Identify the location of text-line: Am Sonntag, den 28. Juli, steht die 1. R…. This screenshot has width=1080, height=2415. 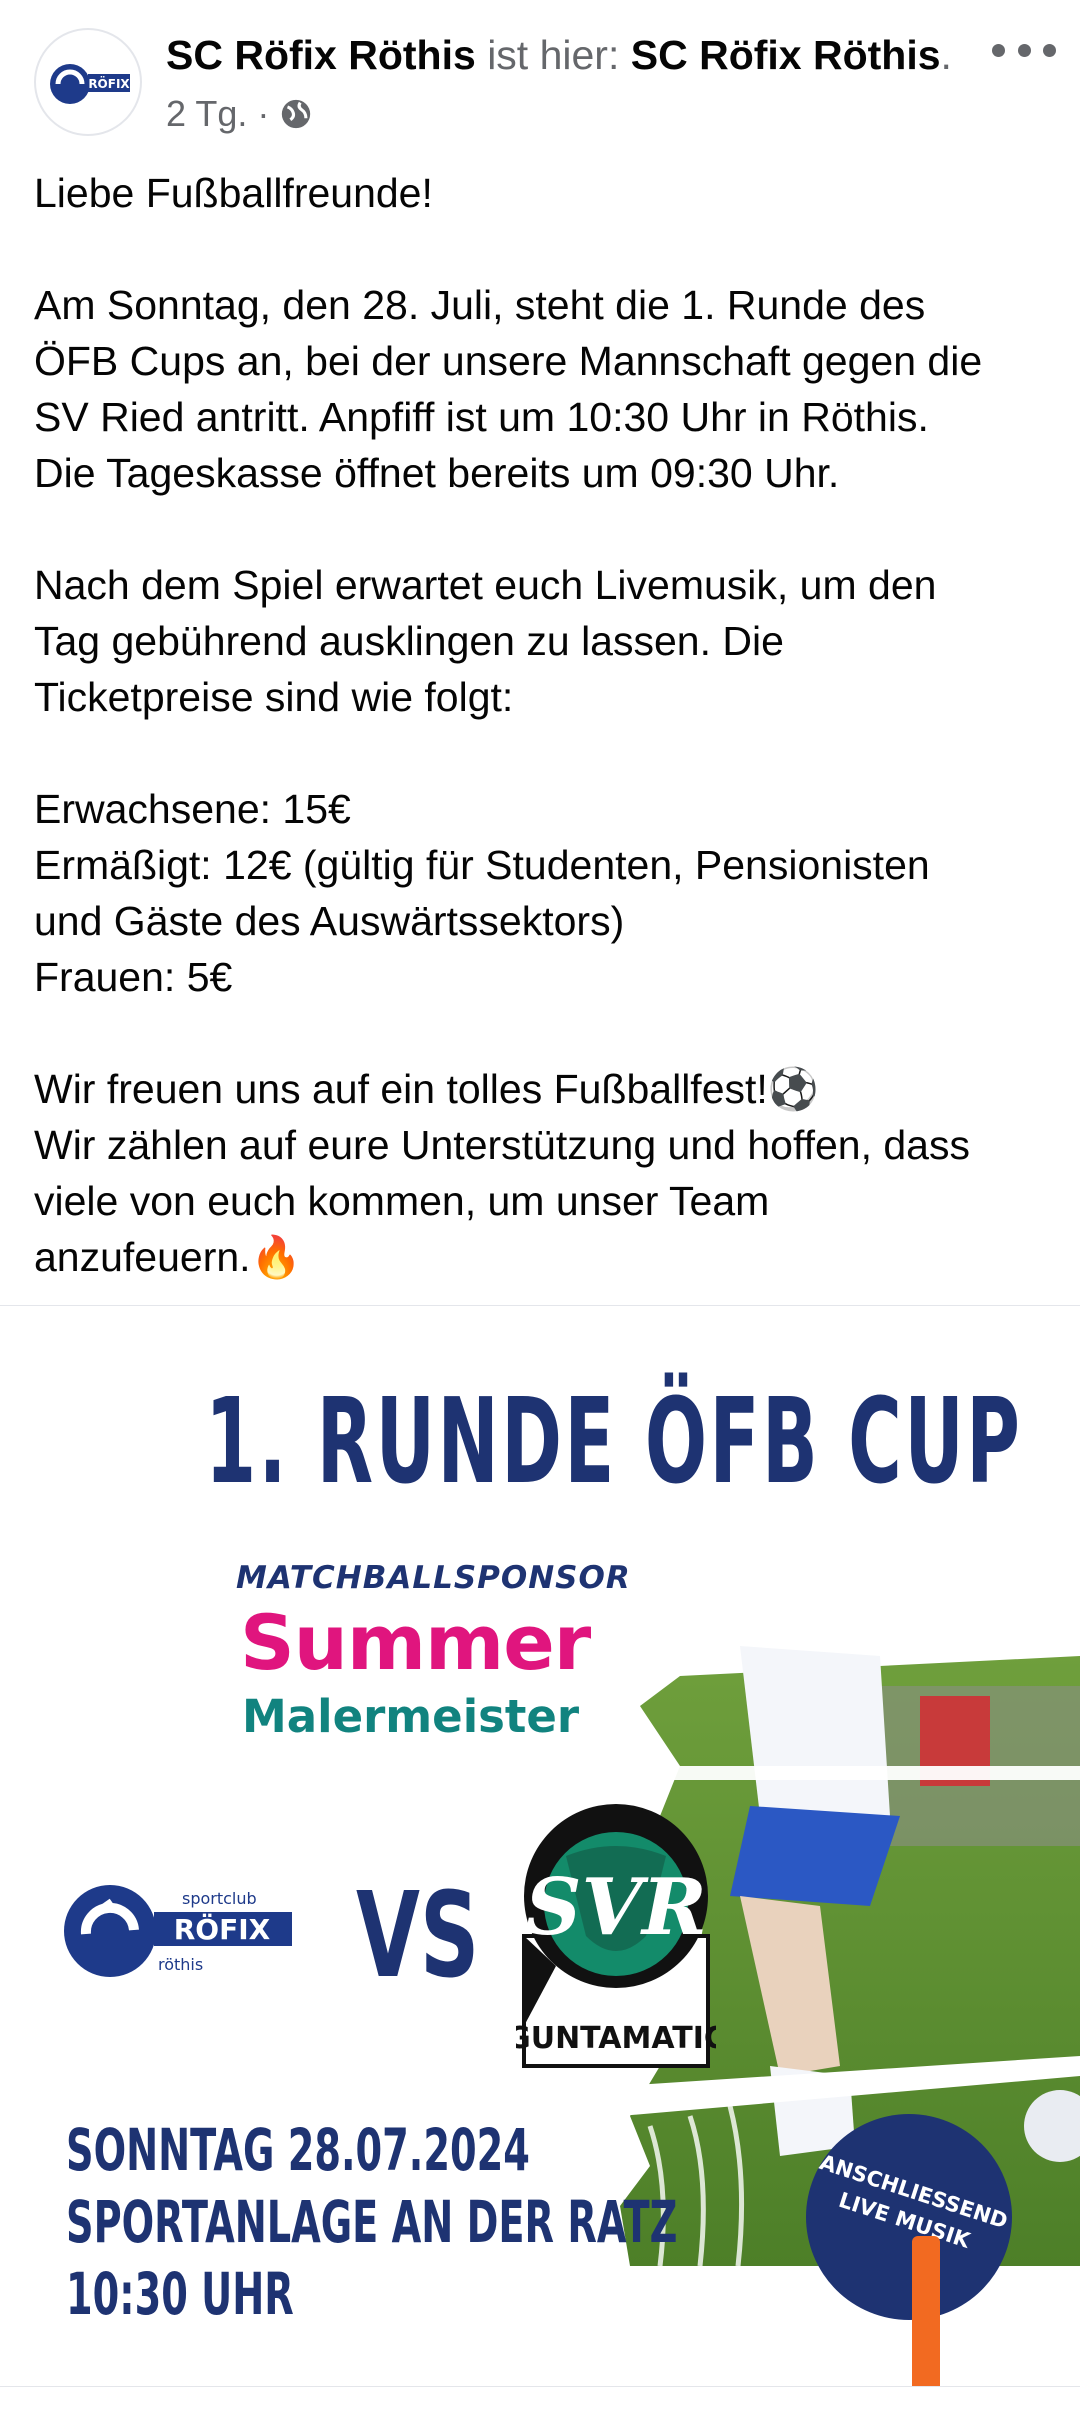
(480, 305).